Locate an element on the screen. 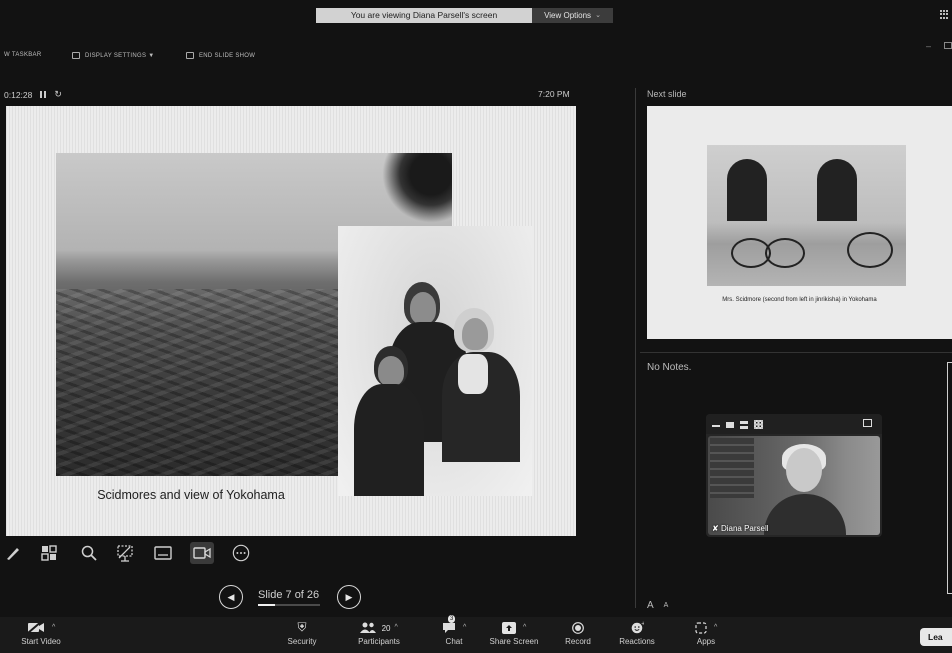  participant-video: ✘ Diana Parsell is located at coordinates (794, 475).